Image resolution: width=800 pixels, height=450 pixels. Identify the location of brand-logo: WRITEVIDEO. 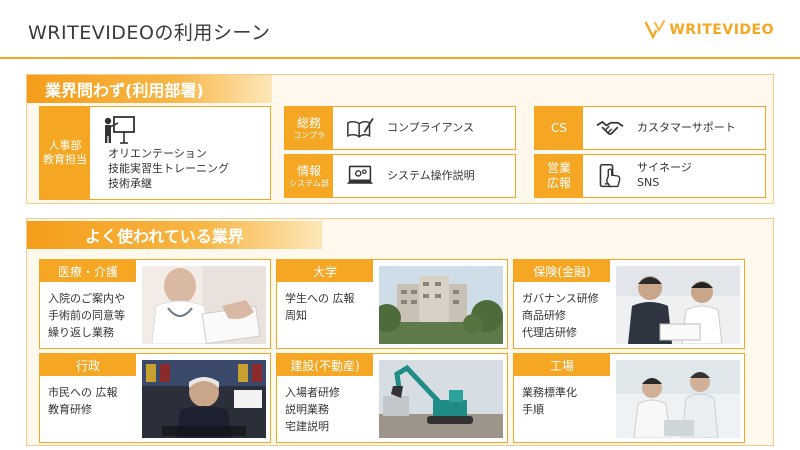
(709, 30).